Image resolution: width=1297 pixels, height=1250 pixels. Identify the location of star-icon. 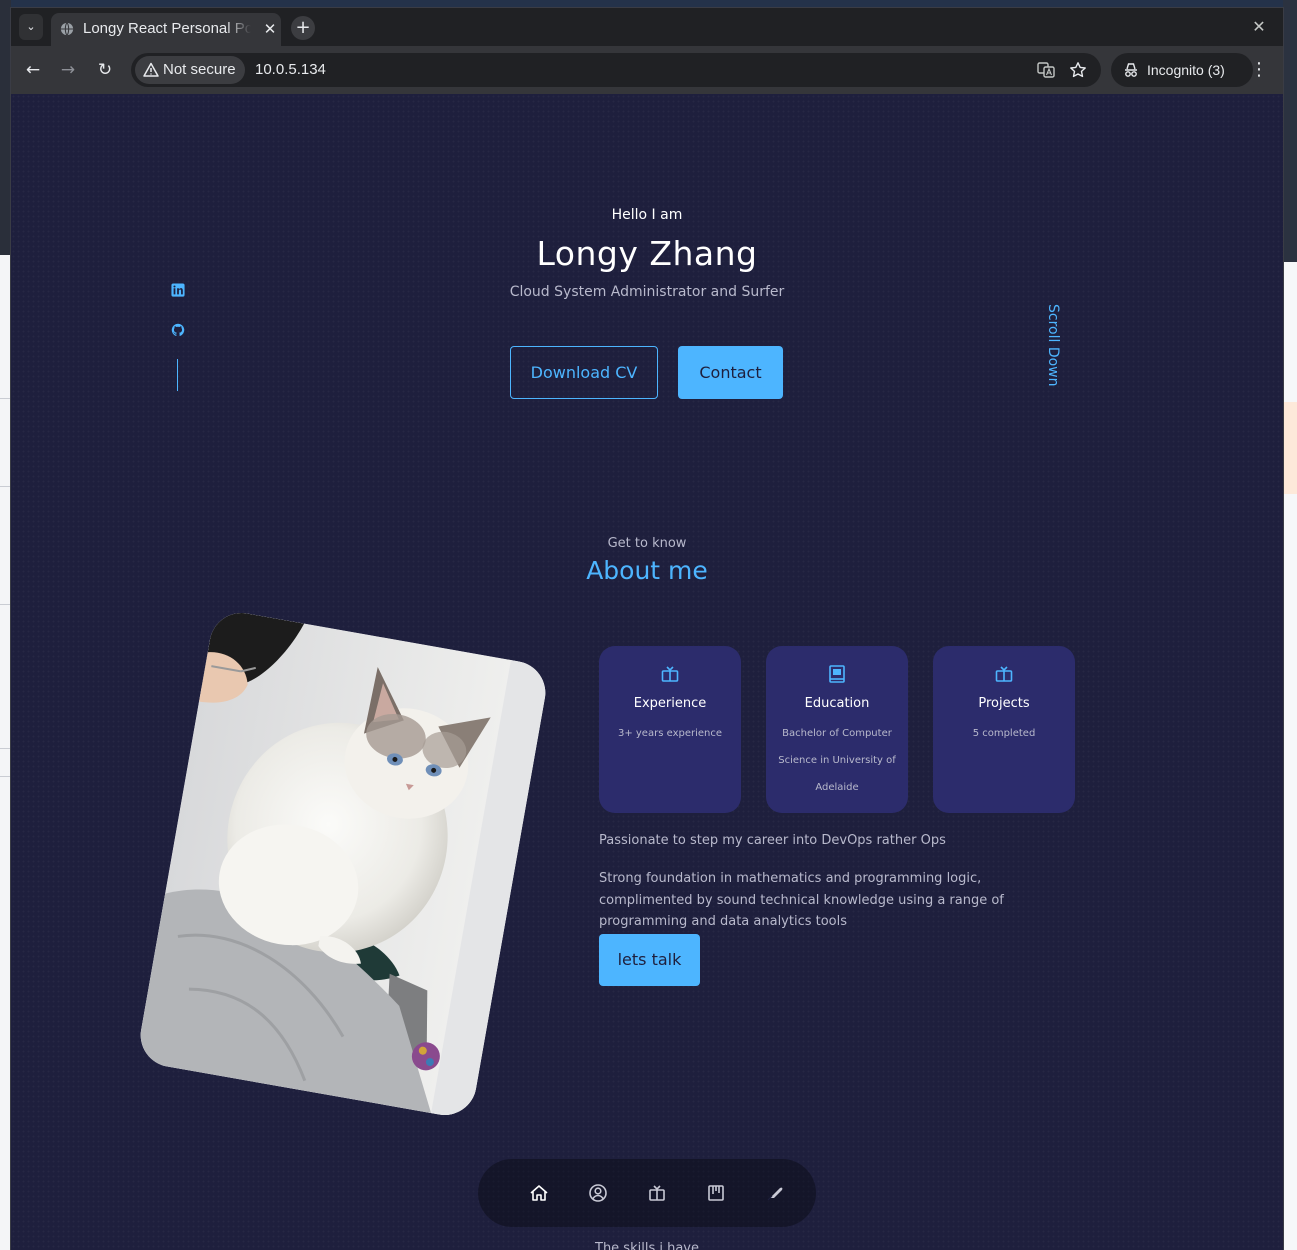
(1078, 70).